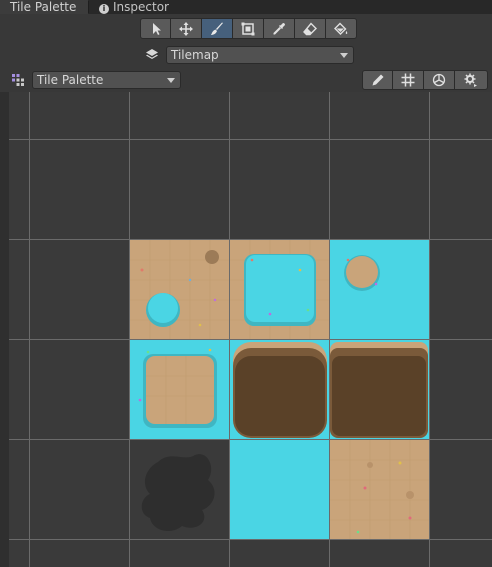  I want to click on tile-water-sand-islet-art, so click(380, 290).